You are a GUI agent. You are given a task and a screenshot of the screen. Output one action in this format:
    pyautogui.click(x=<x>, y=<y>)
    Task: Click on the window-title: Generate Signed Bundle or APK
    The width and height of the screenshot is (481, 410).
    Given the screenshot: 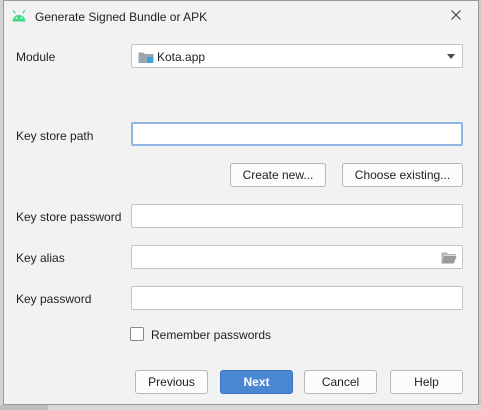 What is the action you would take?
    pyautogui.click(x=121, y=17)
    